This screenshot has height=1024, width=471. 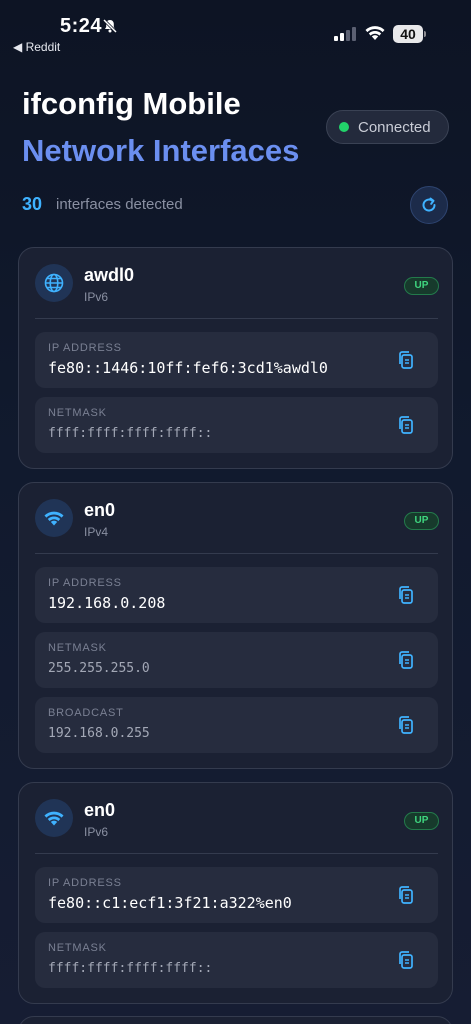 What do you see at coordinates (425, 34) in the screenshot?
I see `battery-tip` at bounding box center [425, 34].